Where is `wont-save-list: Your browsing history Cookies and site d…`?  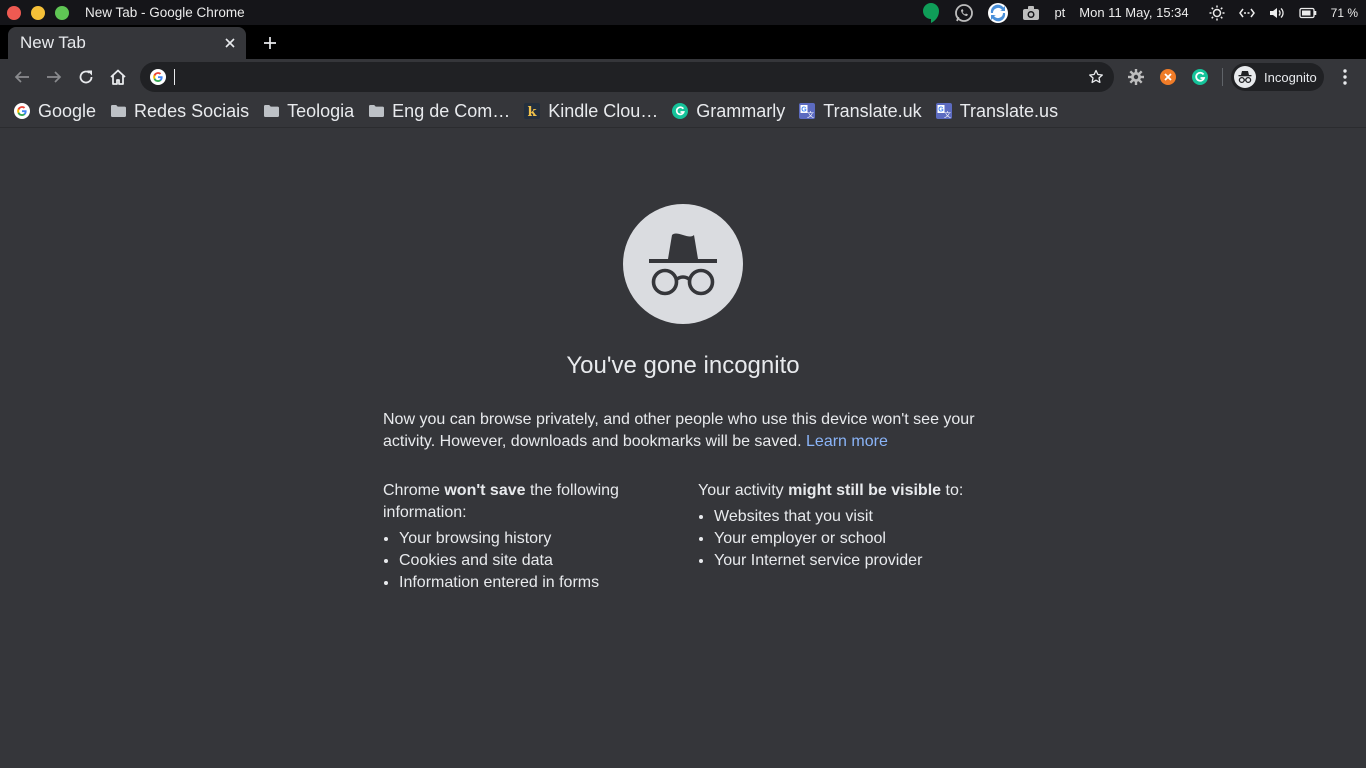
wont-save-list: Your browsing history Cookies and site d… is located at coordinates (528, 561).